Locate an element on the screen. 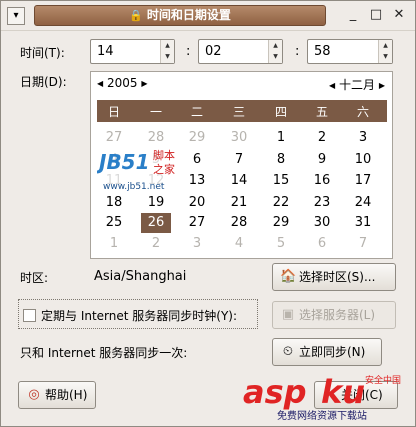  calendar-day: 18 is located at coordinates (114, 203).